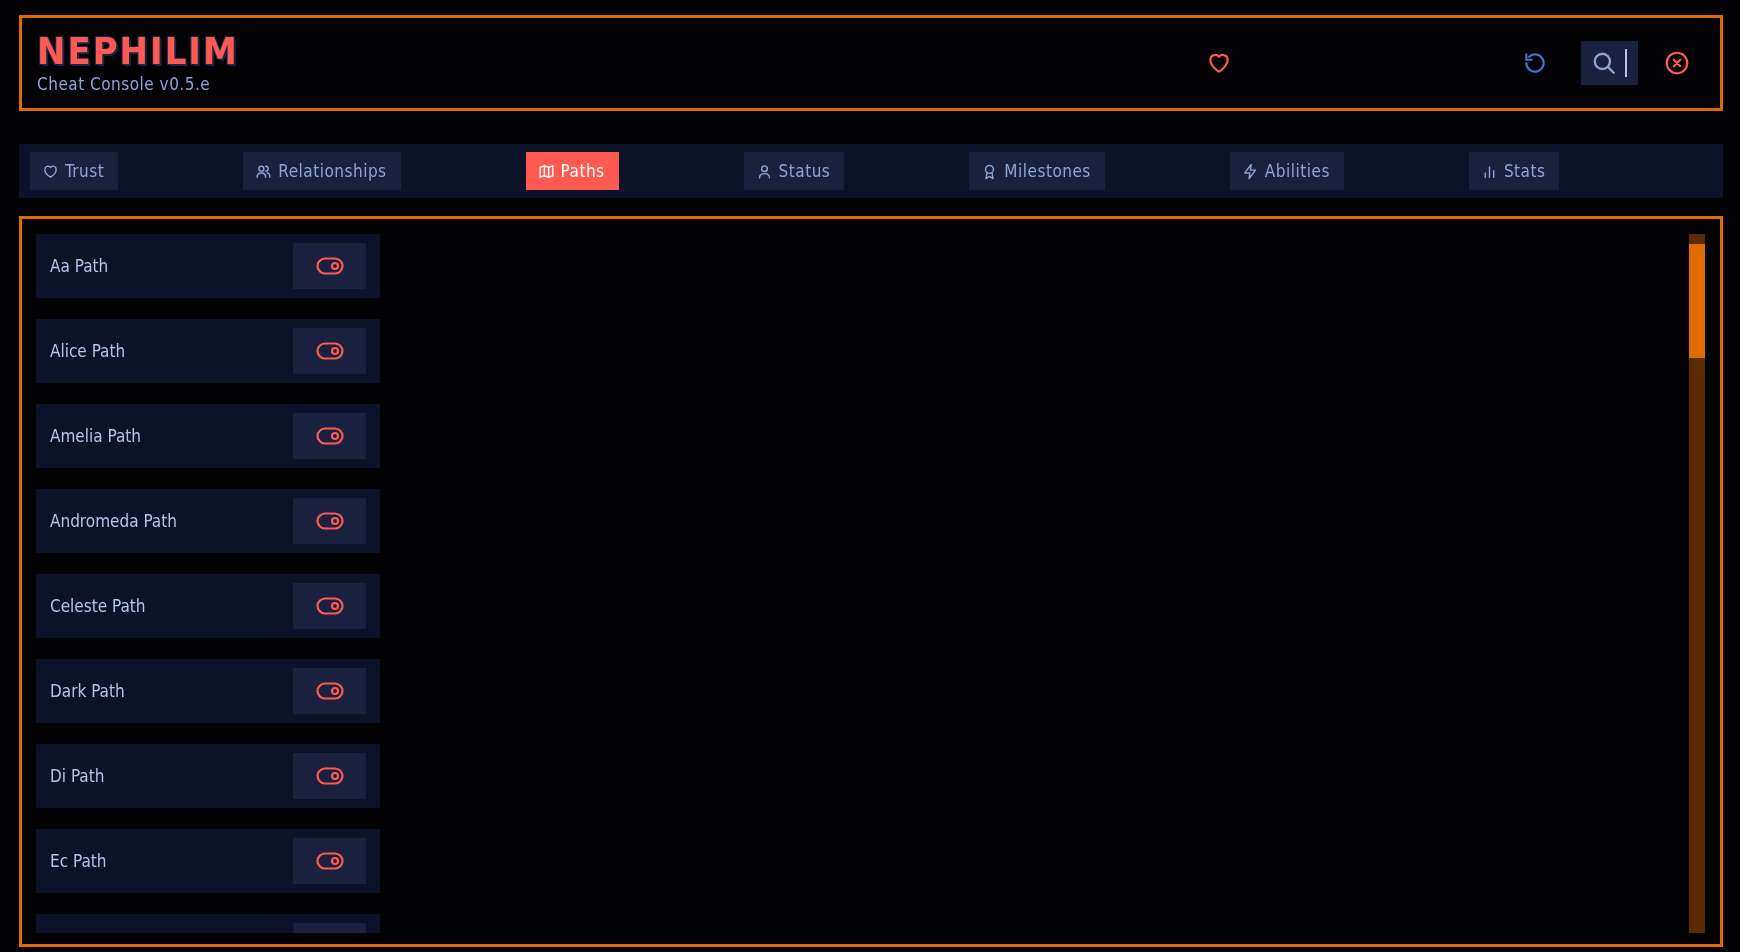  I want to click on scrollbar, so click(1697, 583).